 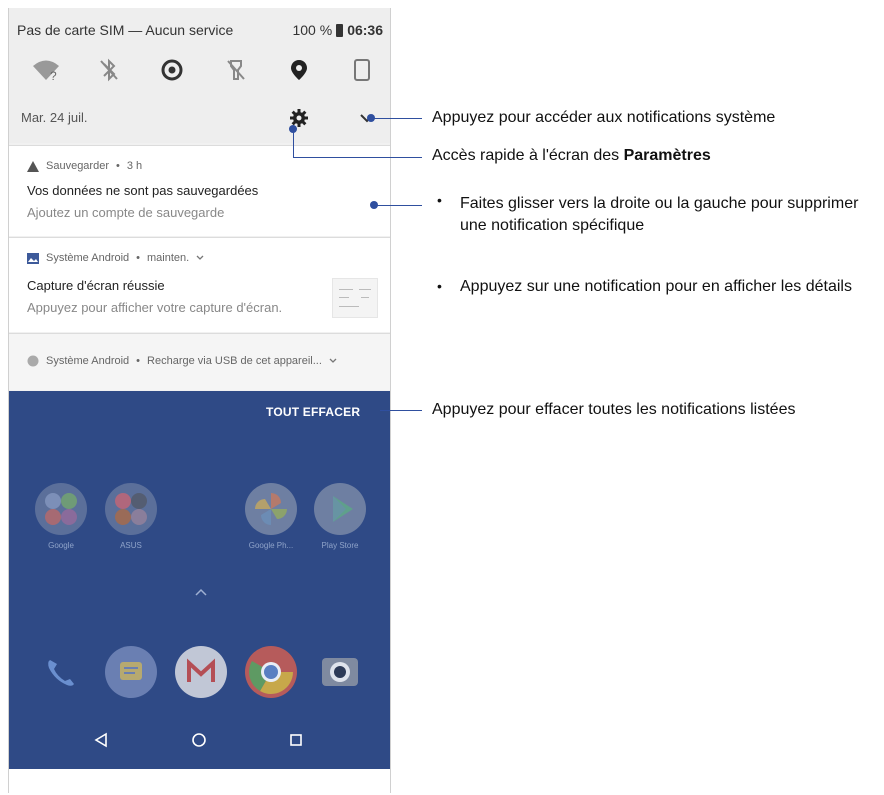 What do you see at coordinates (61, 672) in the screenshot?
I see `phone-icon` at bounding box center [61, 672].